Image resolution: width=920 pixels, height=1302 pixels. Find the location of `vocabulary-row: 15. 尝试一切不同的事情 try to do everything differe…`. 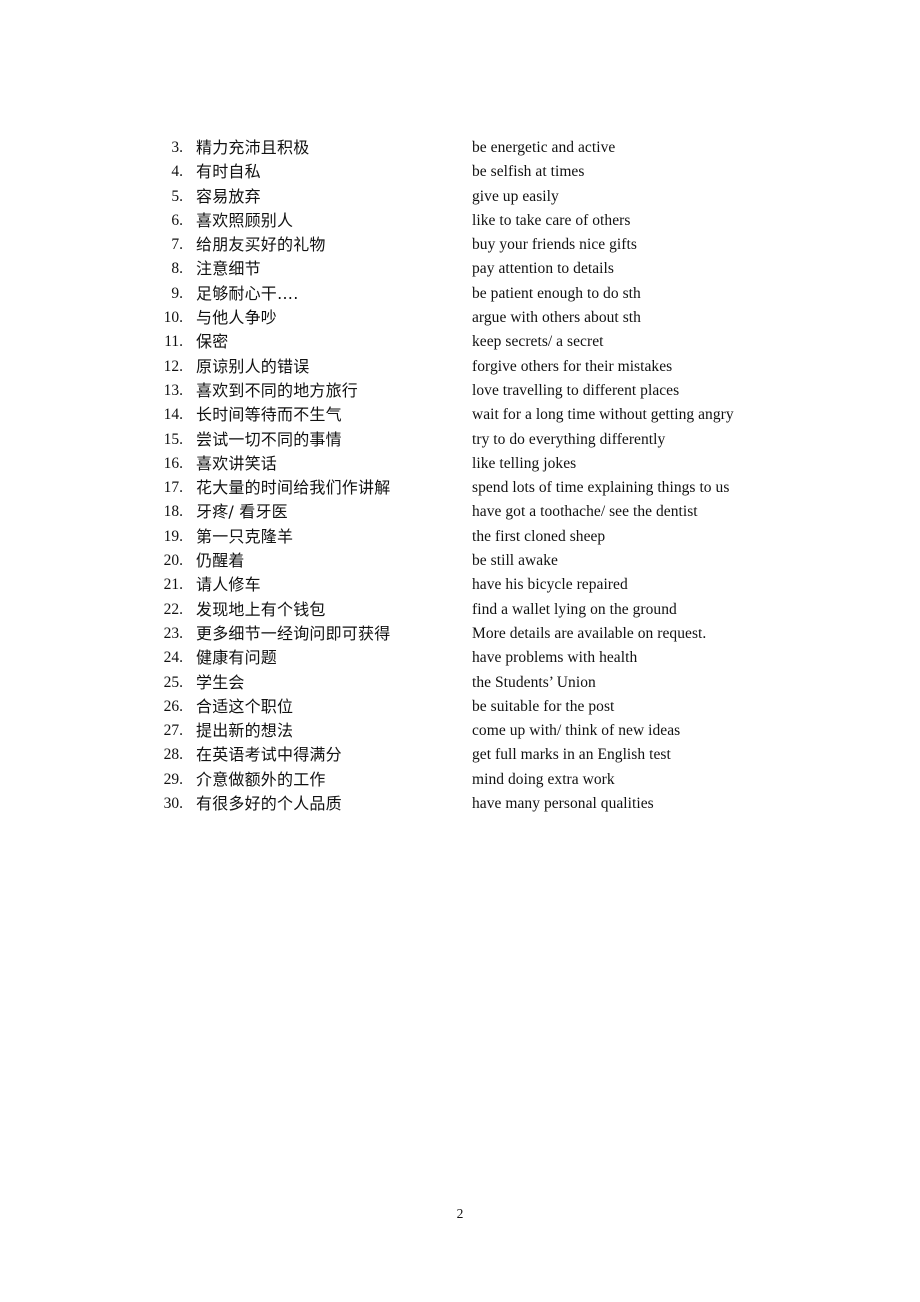

vocabulary-row: 15. 尝试一切不同的事情 try to do everything differe… is located at coordinates (460, 440).